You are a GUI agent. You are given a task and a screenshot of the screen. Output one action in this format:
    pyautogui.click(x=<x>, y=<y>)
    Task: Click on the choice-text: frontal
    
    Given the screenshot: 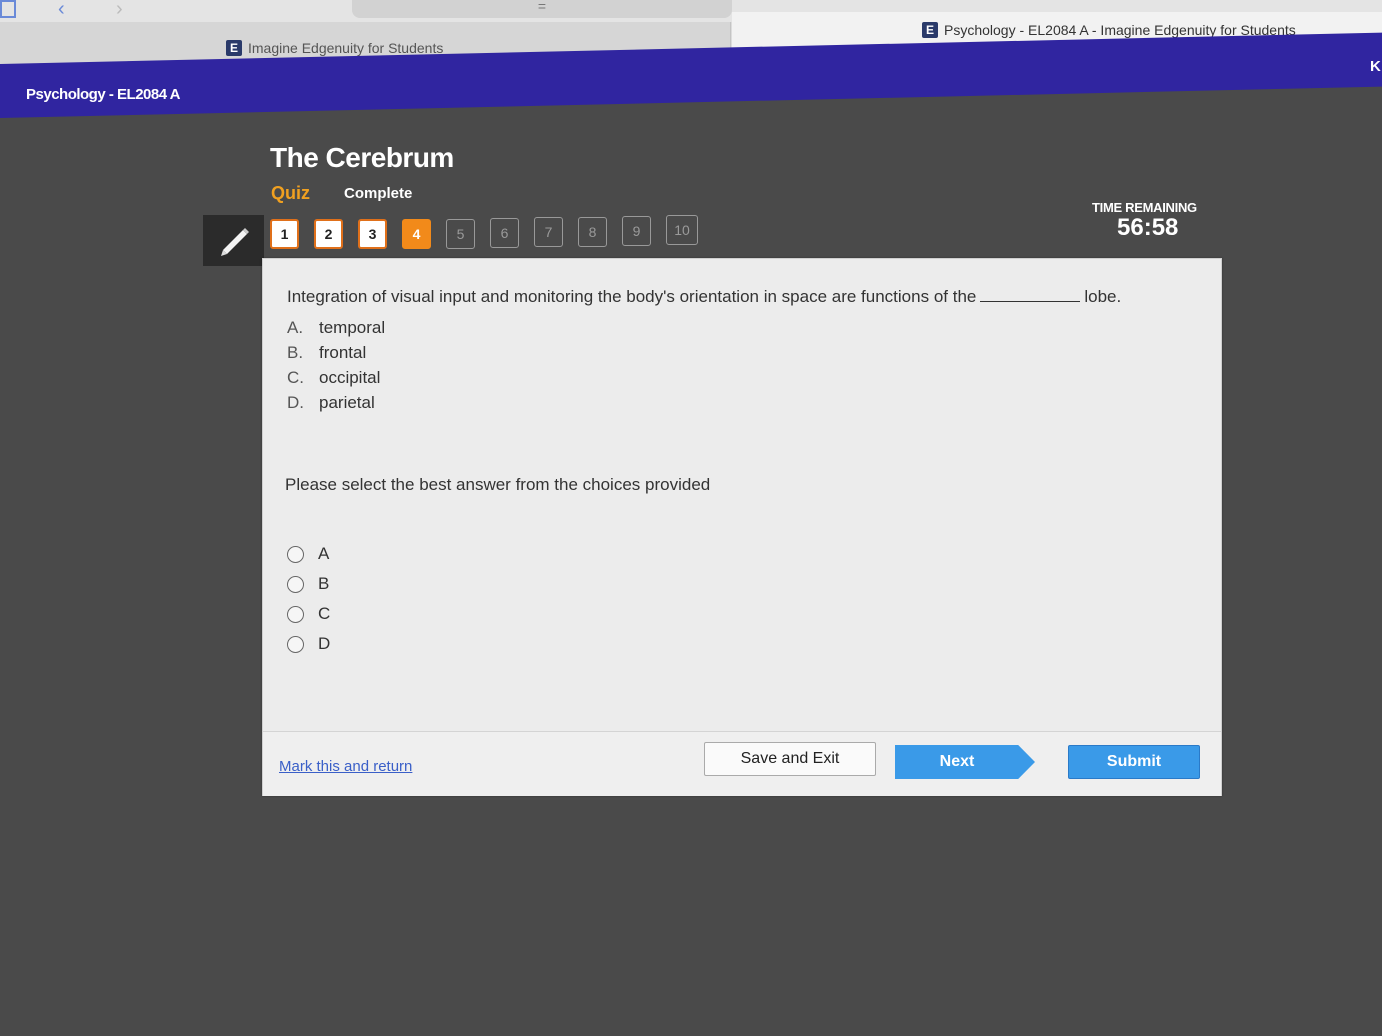 What is the action you would take?
    pyautogui.click(x=343, y=352)
    